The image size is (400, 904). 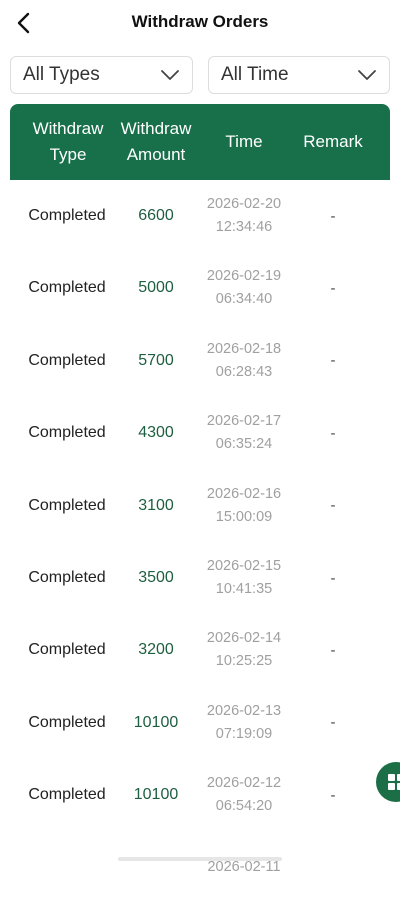 What do you see at coordinates (156, 288) in the screenshot?
I see `withdraw-amount-cell: 5000` at bounding box center [156, 288].